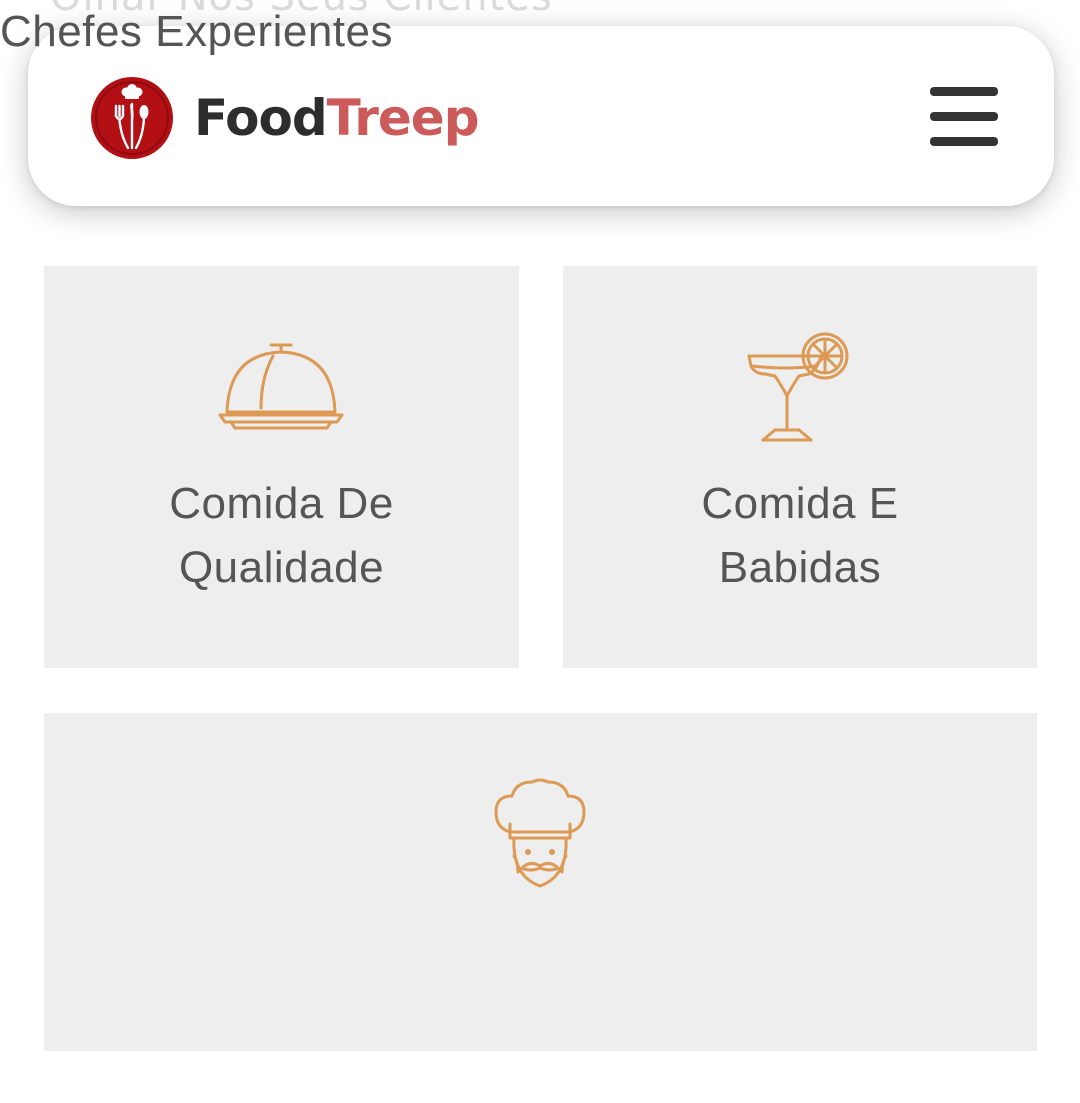 This screenshot has width=1080, height=1103. What do you see at coordinates (798, 387) in the screenshot?
I see `cocktail-icon` at bounding box center [798, 387].